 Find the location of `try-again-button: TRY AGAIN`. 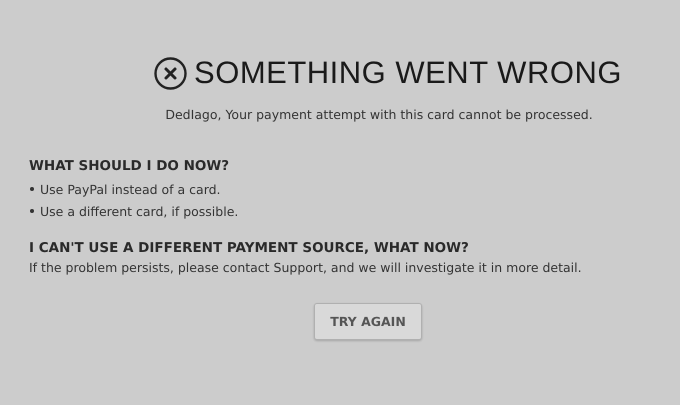

try-again-button: TRY AGAIN is located at coordinates (368, 321).